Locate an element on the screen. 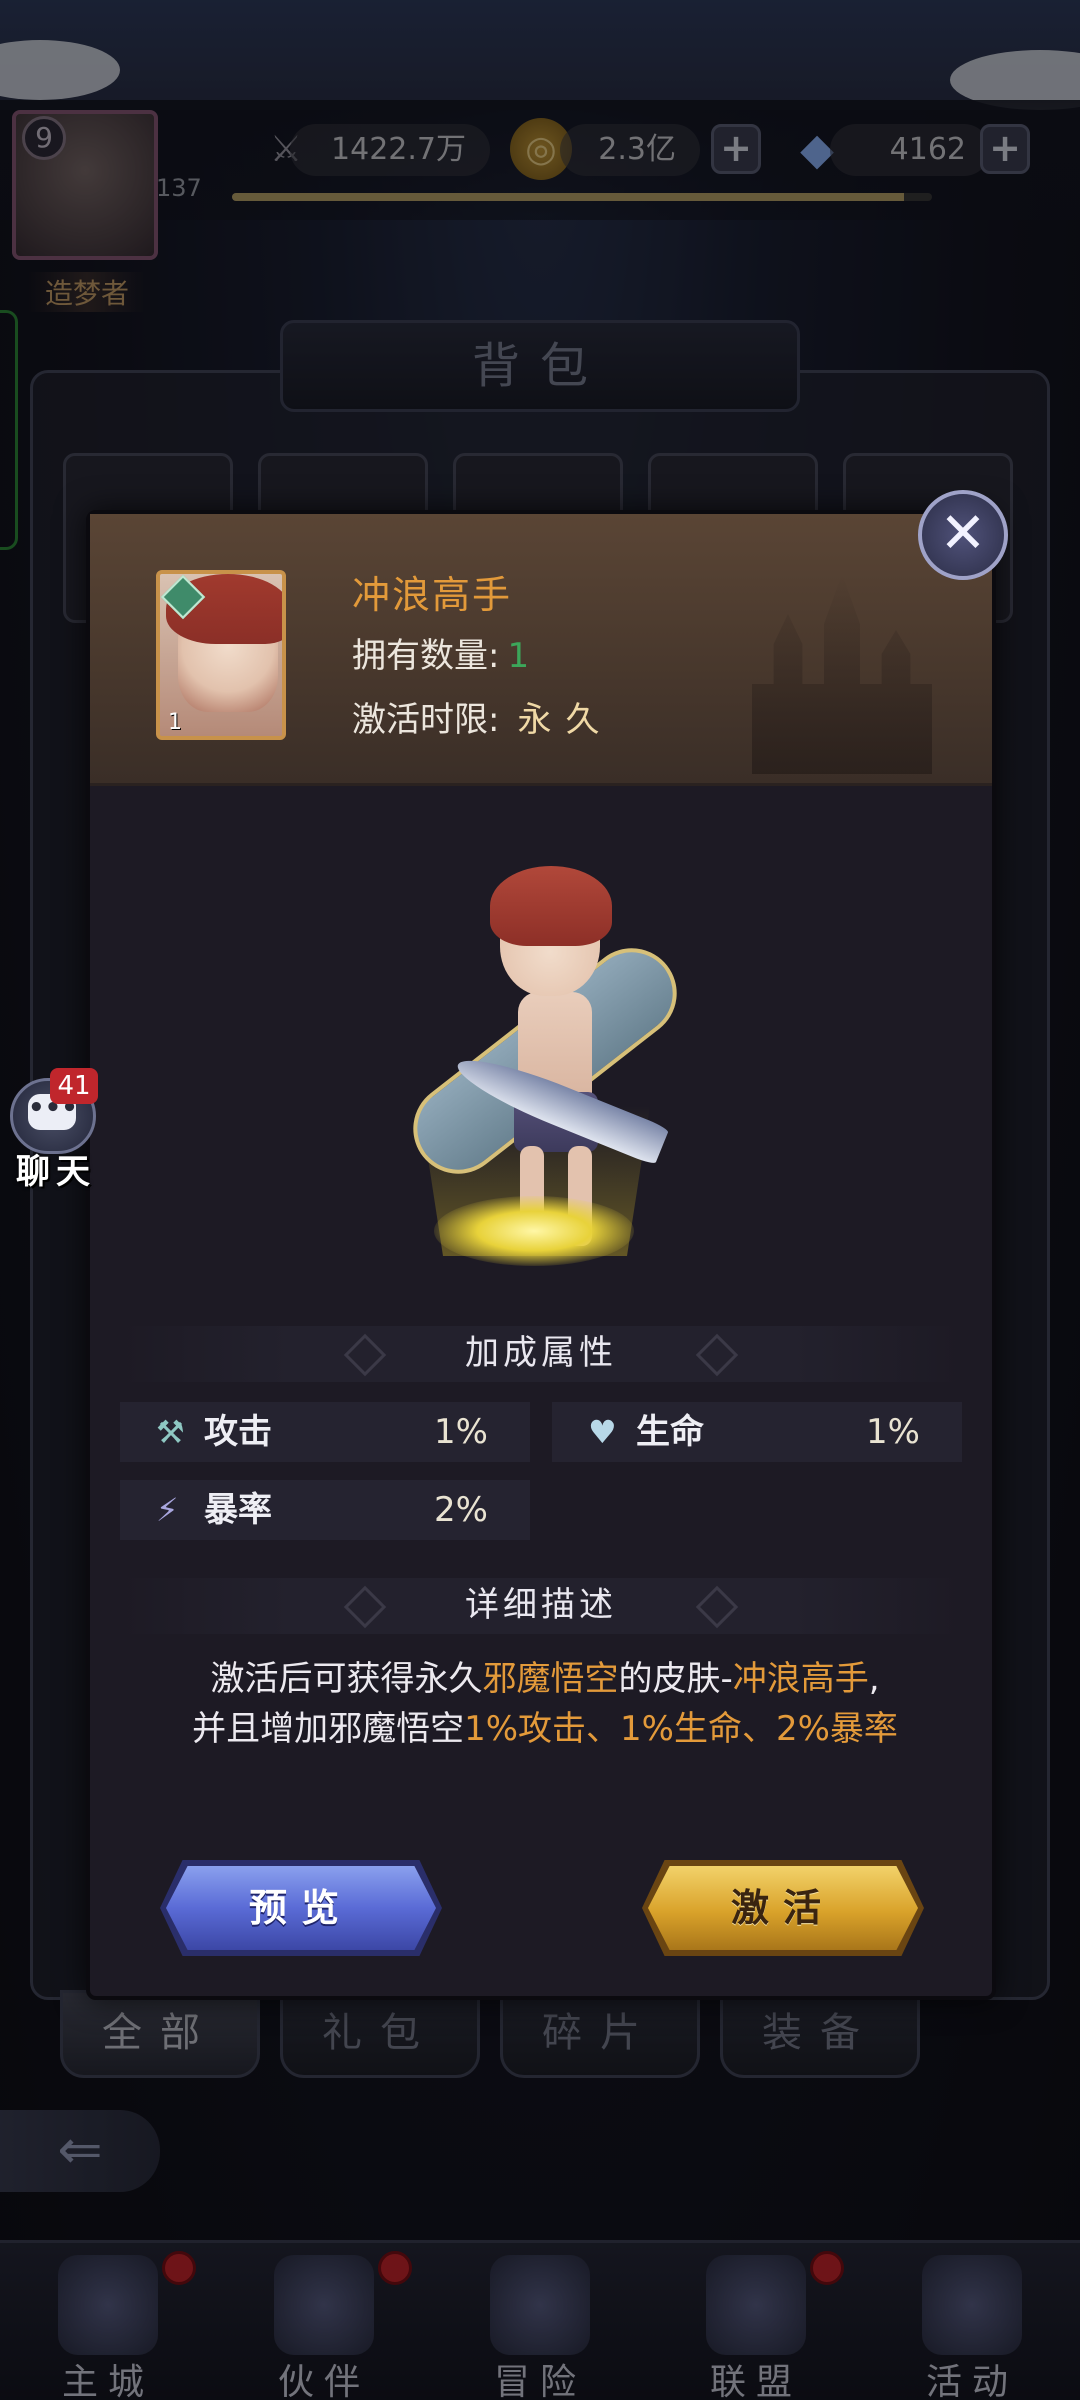 This screenshot has width=1080, height=2400. chat-label: 聊天 is located at coordinates (56, 1172).